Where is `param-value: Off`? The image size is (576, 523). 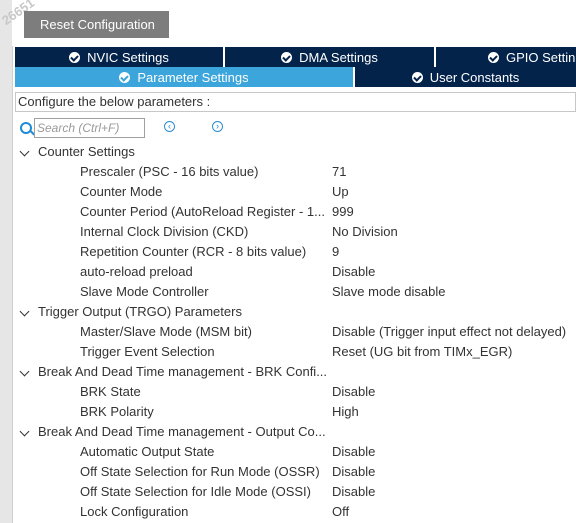 param-value: Off is located at coordinates (340, 512).